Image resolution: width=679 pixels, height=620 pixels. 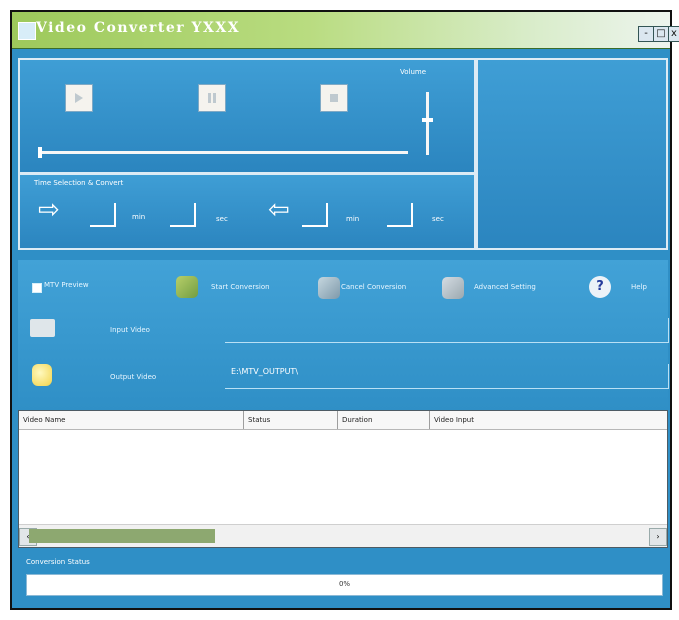 I want to click on header-video-name: Video Name, so click(x=131, y=420).